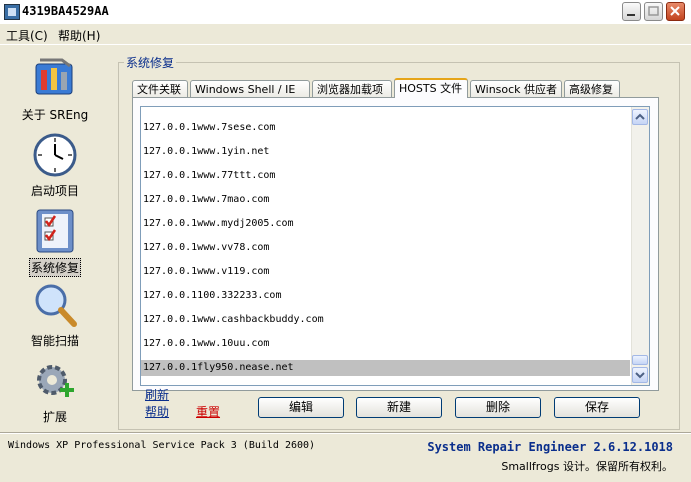 This screenshot has height=482, width=691. I want to click on list-item: 127.0.0.1100.332233.com, so click(385, 296).